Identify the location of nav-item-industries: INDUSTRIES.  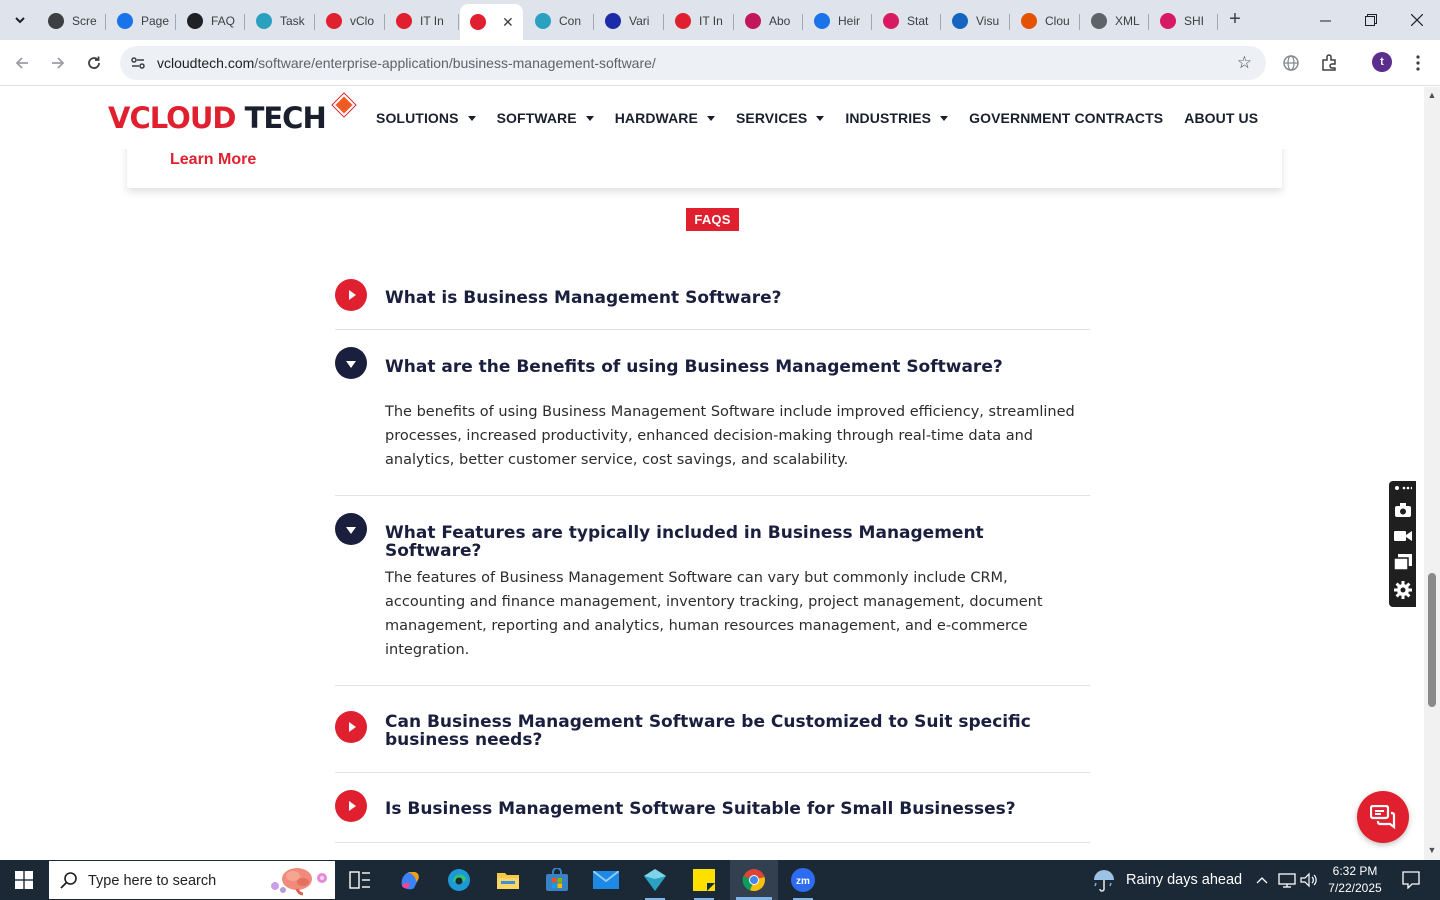
(897, 118).